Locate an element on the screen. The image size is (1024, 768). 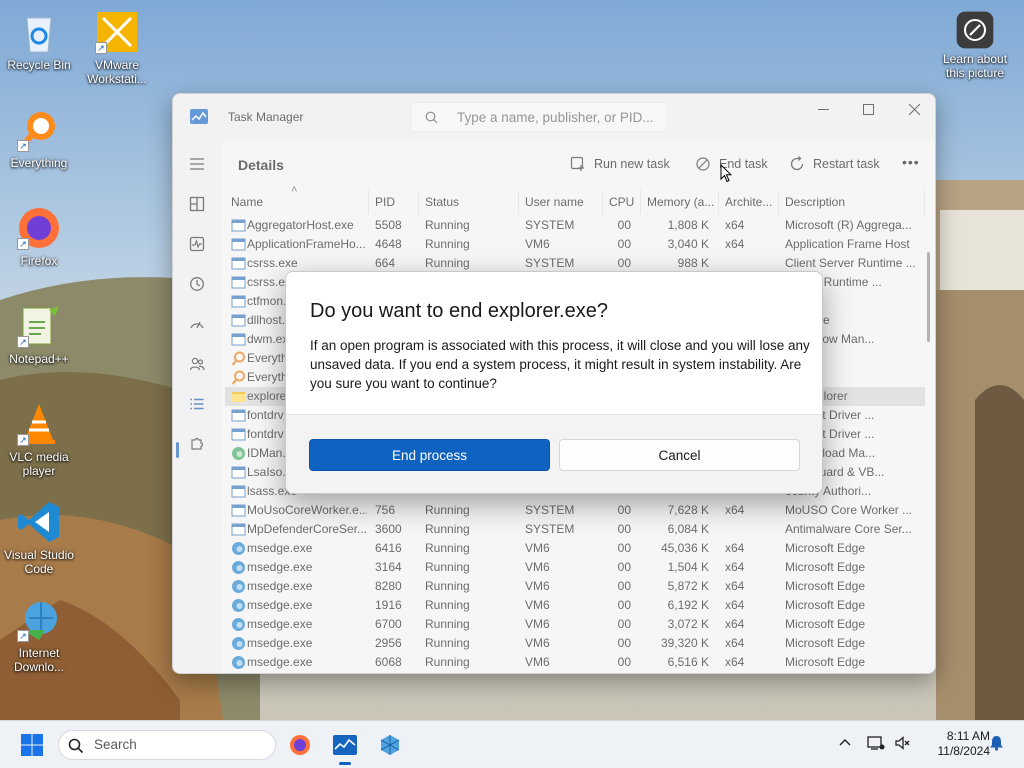
firefox-icon is located at coordinates (300, 745).